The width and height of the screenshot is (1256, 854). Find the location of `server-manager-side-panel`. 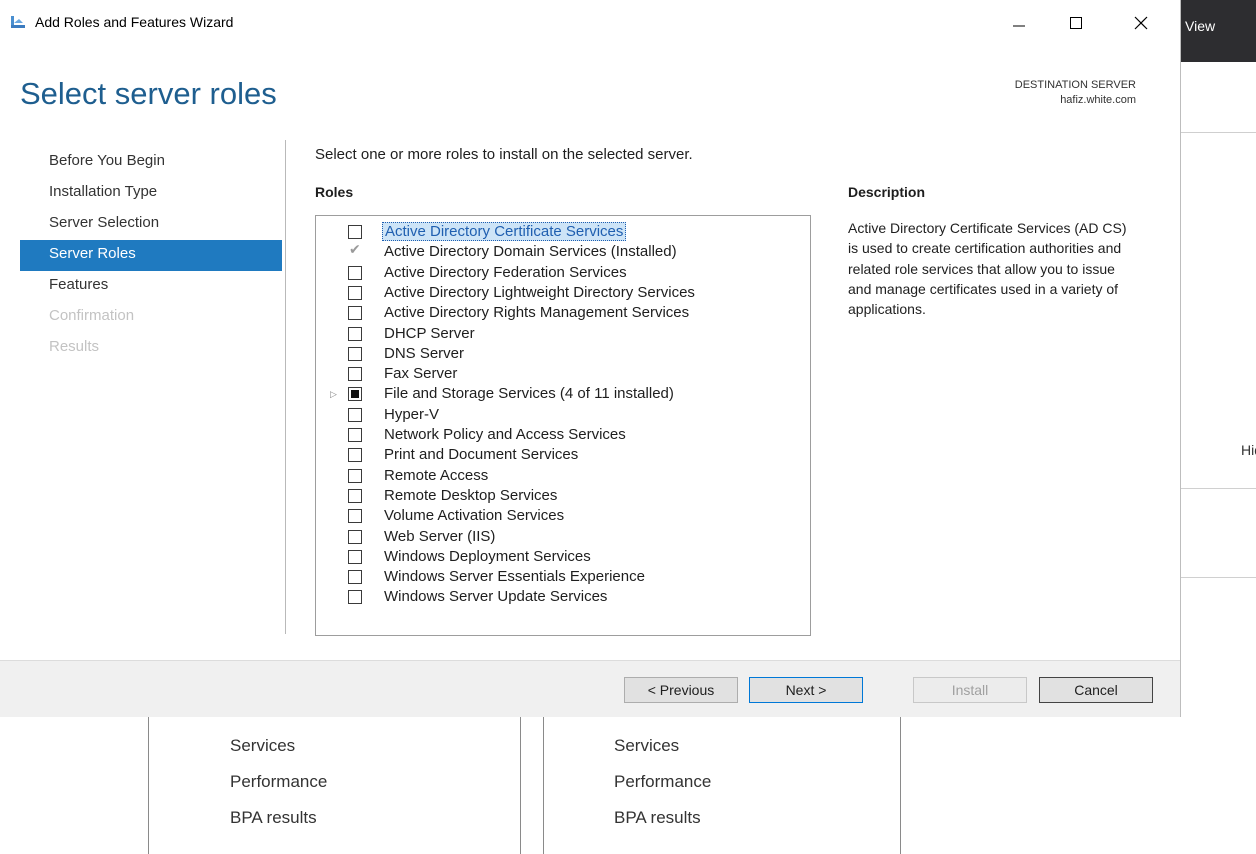

server-manager-side-panel is located at coordinates (1218, 355).